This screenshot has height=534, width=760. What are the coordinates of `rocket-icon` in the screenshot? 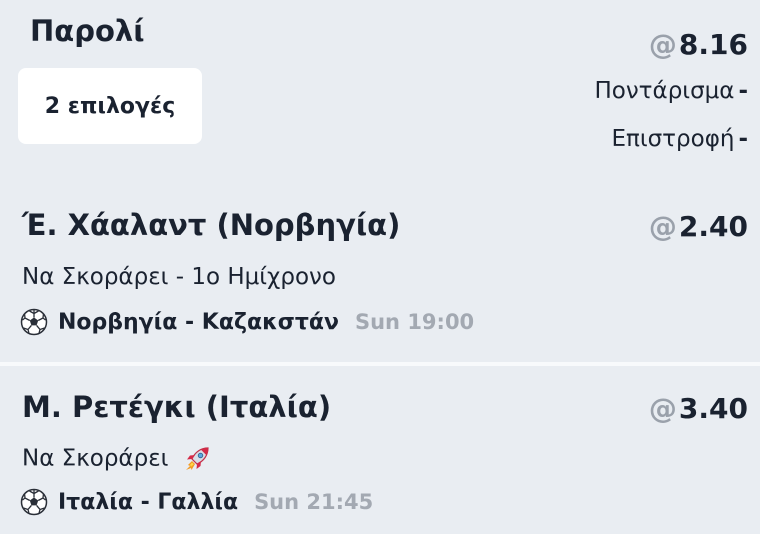 It's located at (197, 458).